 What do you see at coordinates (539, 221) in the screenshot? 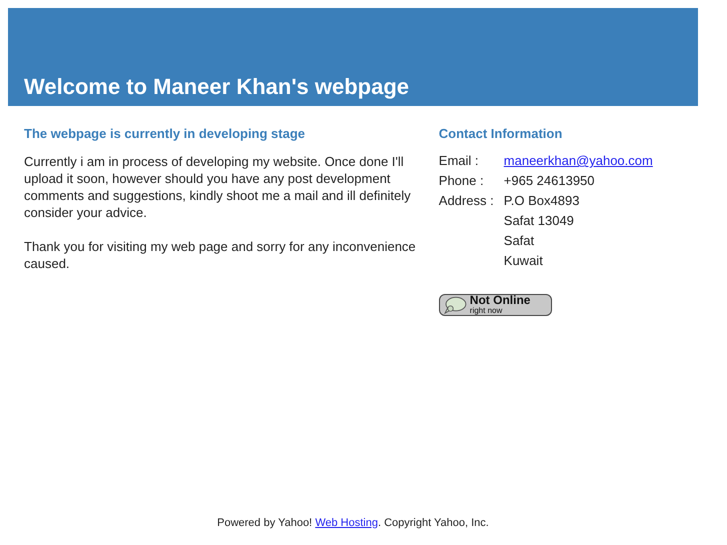
I see `field-value: Safat 13049` at bounding box center [539, 221].